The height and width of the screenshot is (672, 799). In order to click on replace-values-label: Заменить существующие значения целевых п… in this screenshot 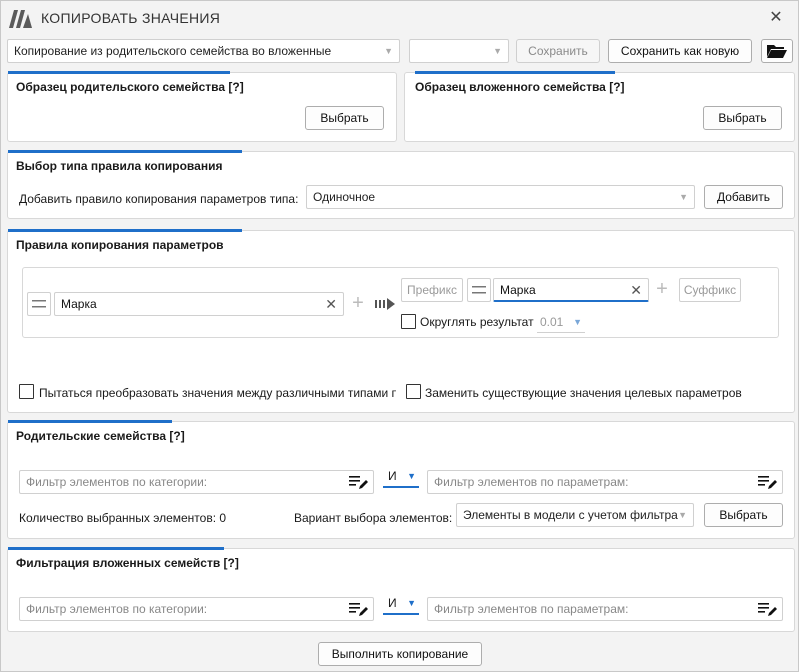, I will do `click(583, 393)`.